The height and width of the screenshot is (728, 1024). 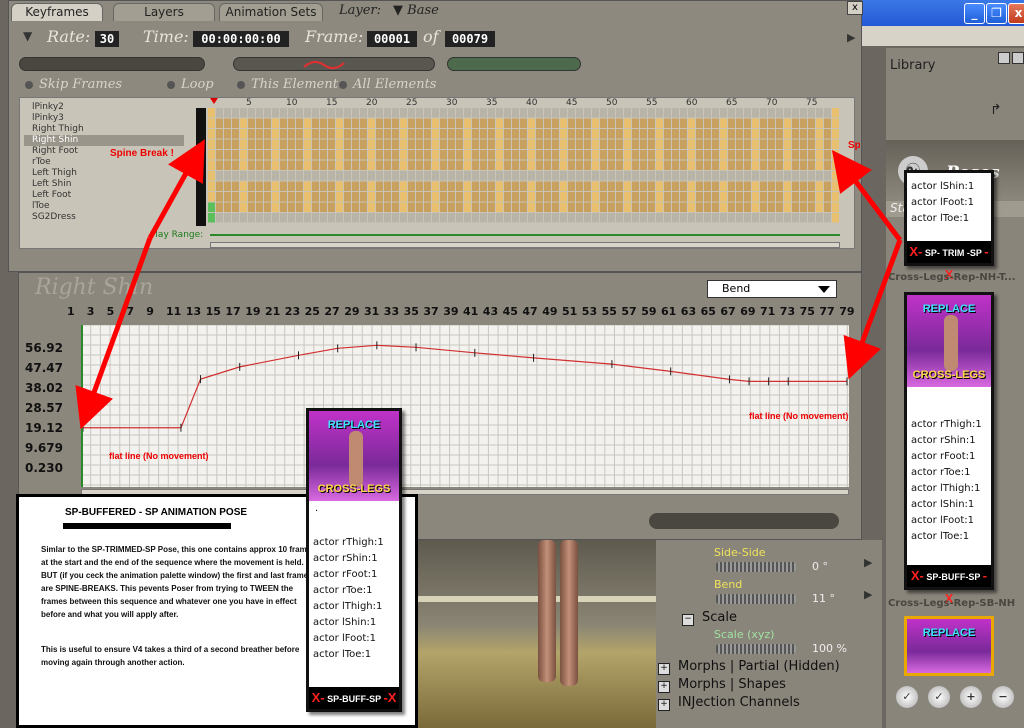 What do you see at coordinates (114, 333) in the screenshot?
I see `arrow-flat-left` at bounding box center [114, 333].